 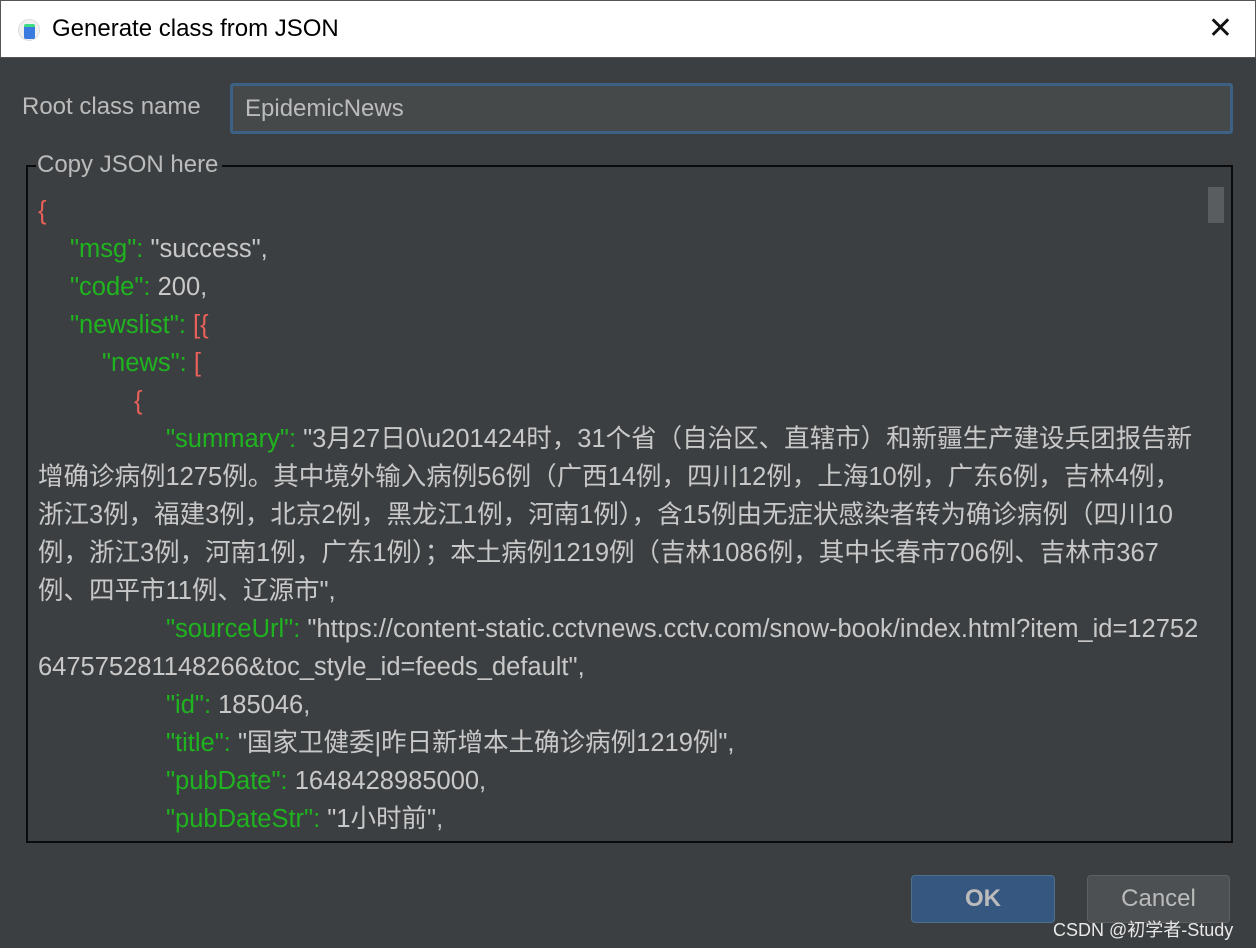 What do you see at coordinates (107, 287) in the screenshot?
I see `json-key: "code"` at bounding box center [107, 287].